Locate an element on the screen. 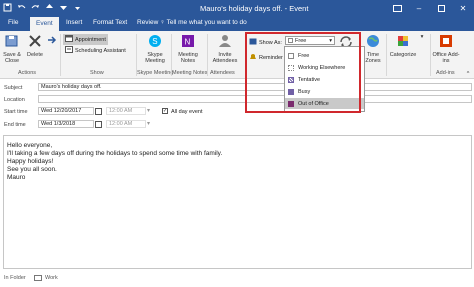  office-addins-icon is located at coordinates (446, 42).